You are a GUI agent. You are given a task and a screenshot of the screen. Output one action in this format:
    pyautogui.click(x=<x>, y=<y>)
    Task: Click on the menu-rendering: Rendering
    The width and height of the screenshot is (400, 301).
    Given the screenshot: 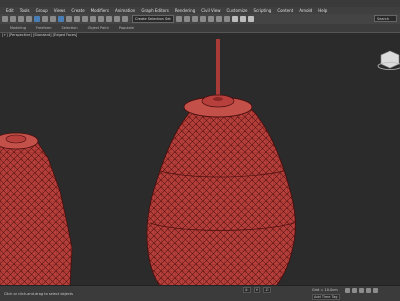 What is the action you would take?
    pyautogui.click(x=185, y=10)
    